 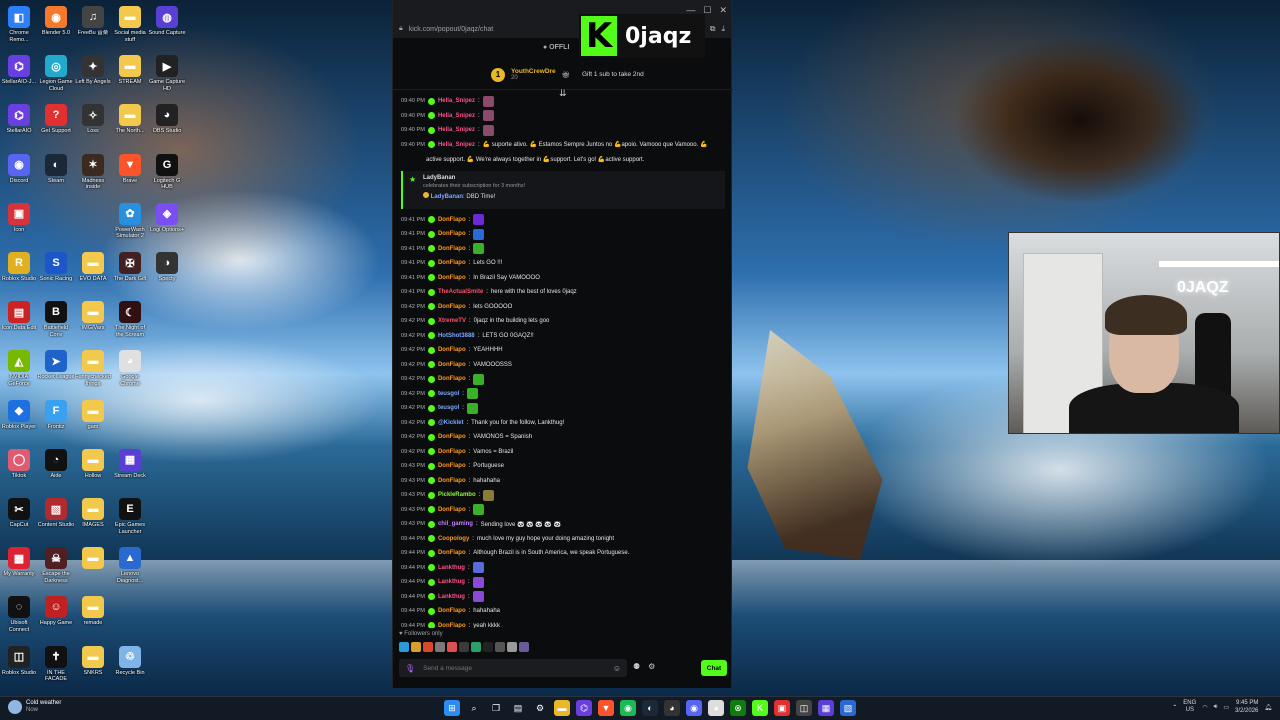 What do you see at coordinates (760, 708) in the screenshot?
I see `kick-icon: K` at bounding box center [760, 708].